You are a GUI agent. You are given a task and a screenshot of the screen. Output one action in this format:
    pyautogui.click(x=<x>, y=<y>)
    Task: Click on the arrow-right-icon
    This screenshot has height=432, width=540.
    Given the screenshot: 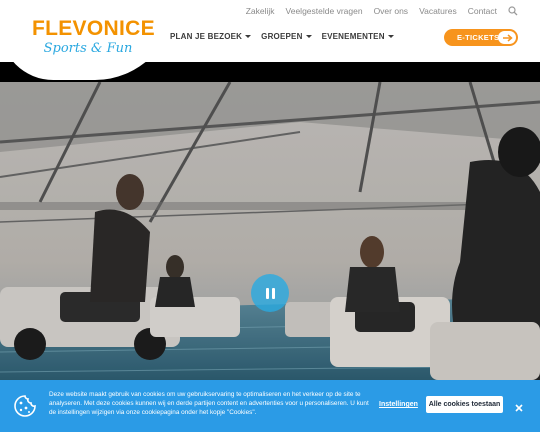 What is the action you would take?
    pyautogui.click(x=507, y=37)
    